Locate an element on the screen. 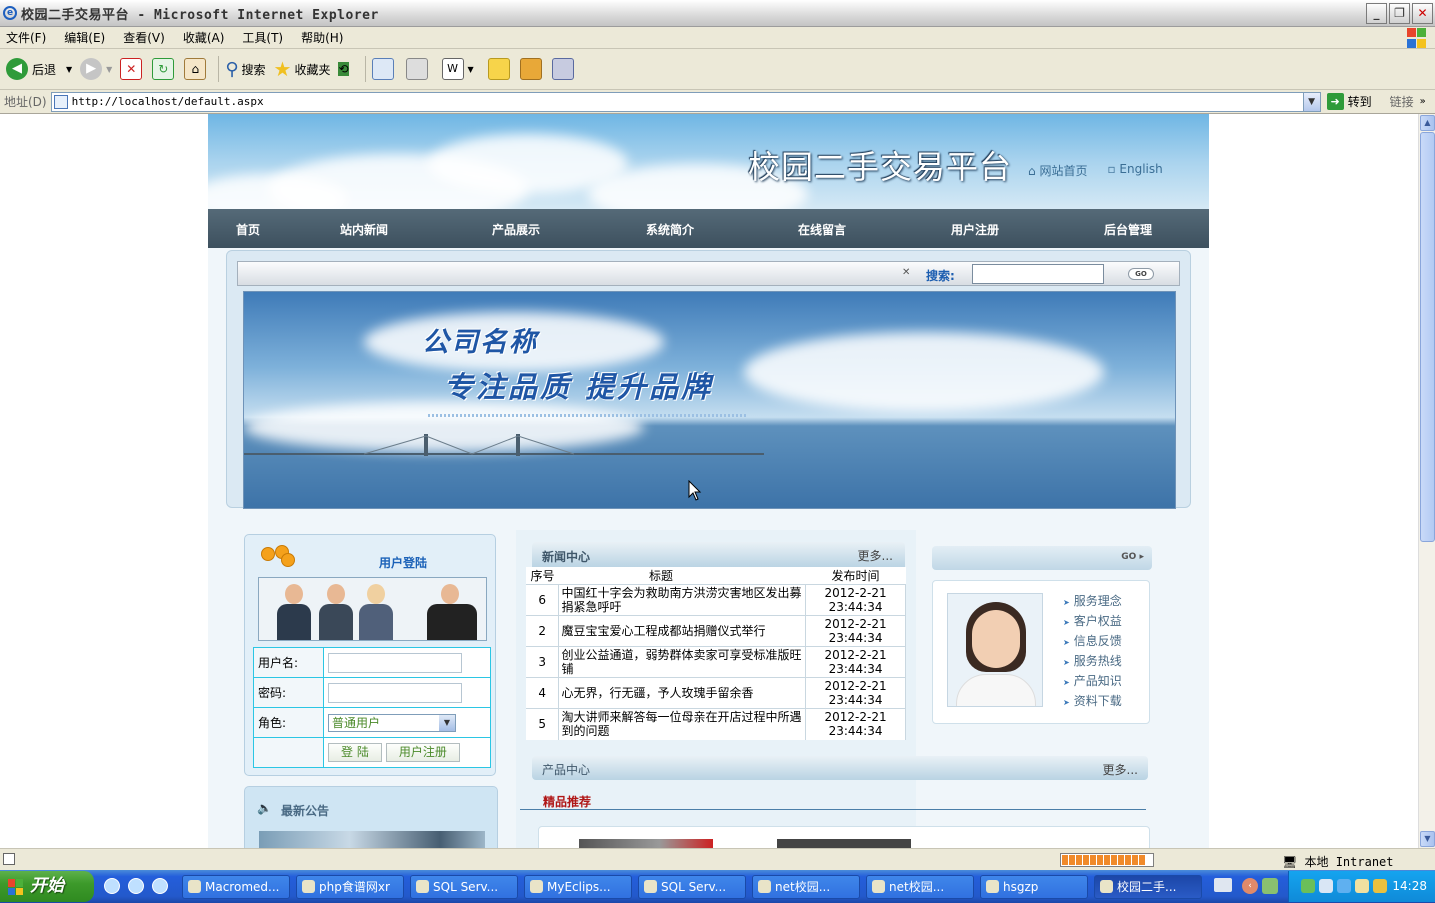 Image resolution: width=1435 pixels, height=903 pixels. scroll-down-icon: ▼ is located at coordinates (1427, 839).